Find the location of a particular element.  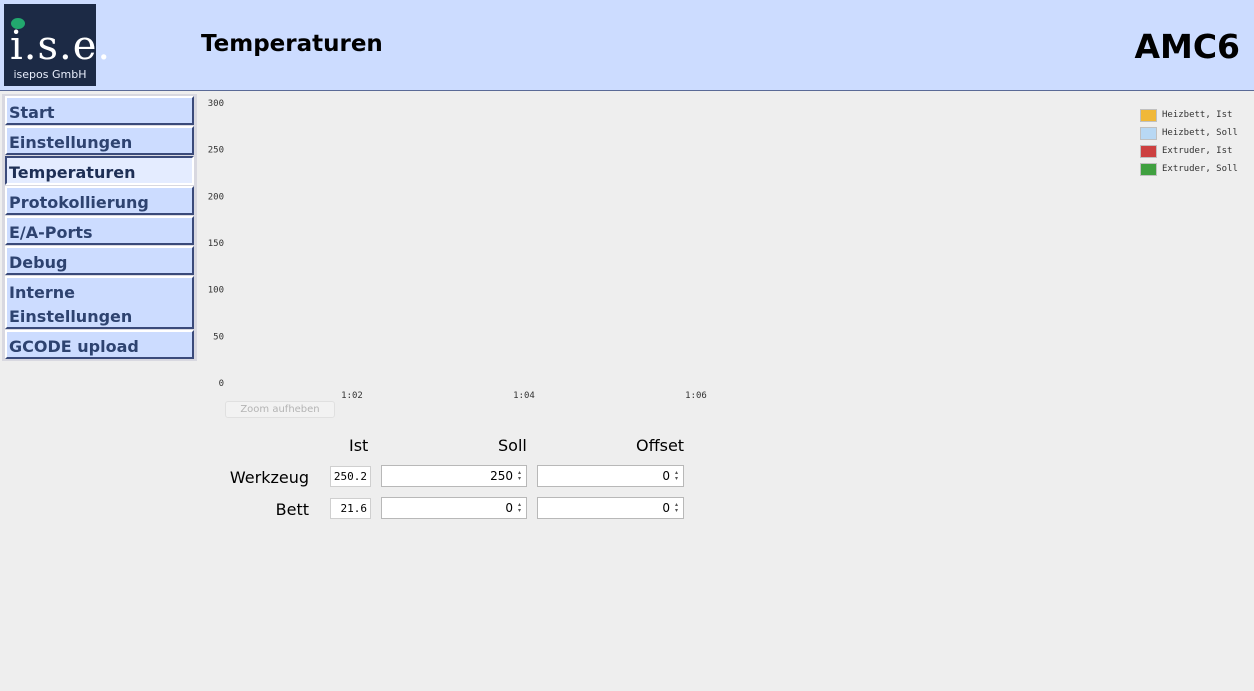

x-tick-label: 1:04 is located at coordinates (524, 396).